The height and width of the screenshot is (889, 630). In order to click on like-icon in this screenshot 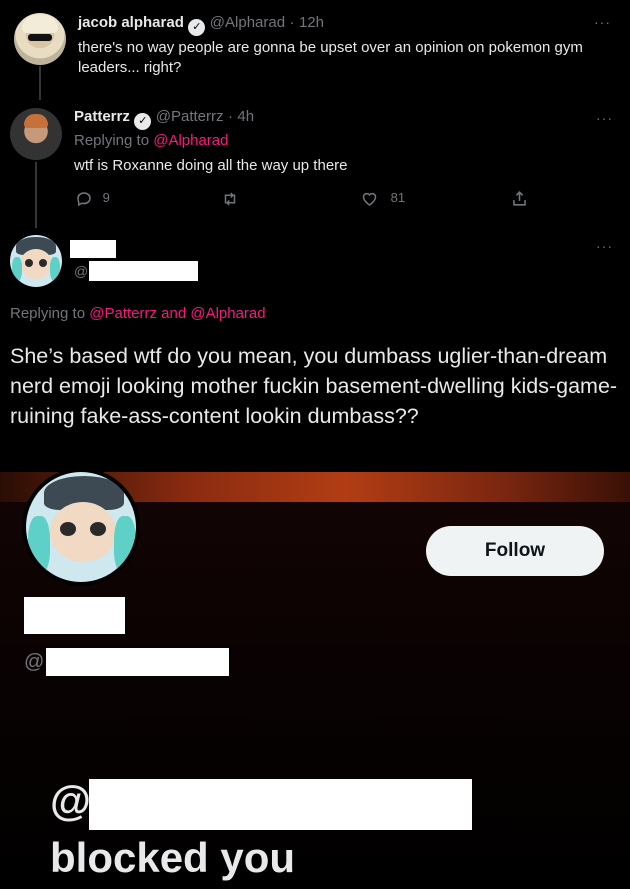, I will do `click(369, 199)`.